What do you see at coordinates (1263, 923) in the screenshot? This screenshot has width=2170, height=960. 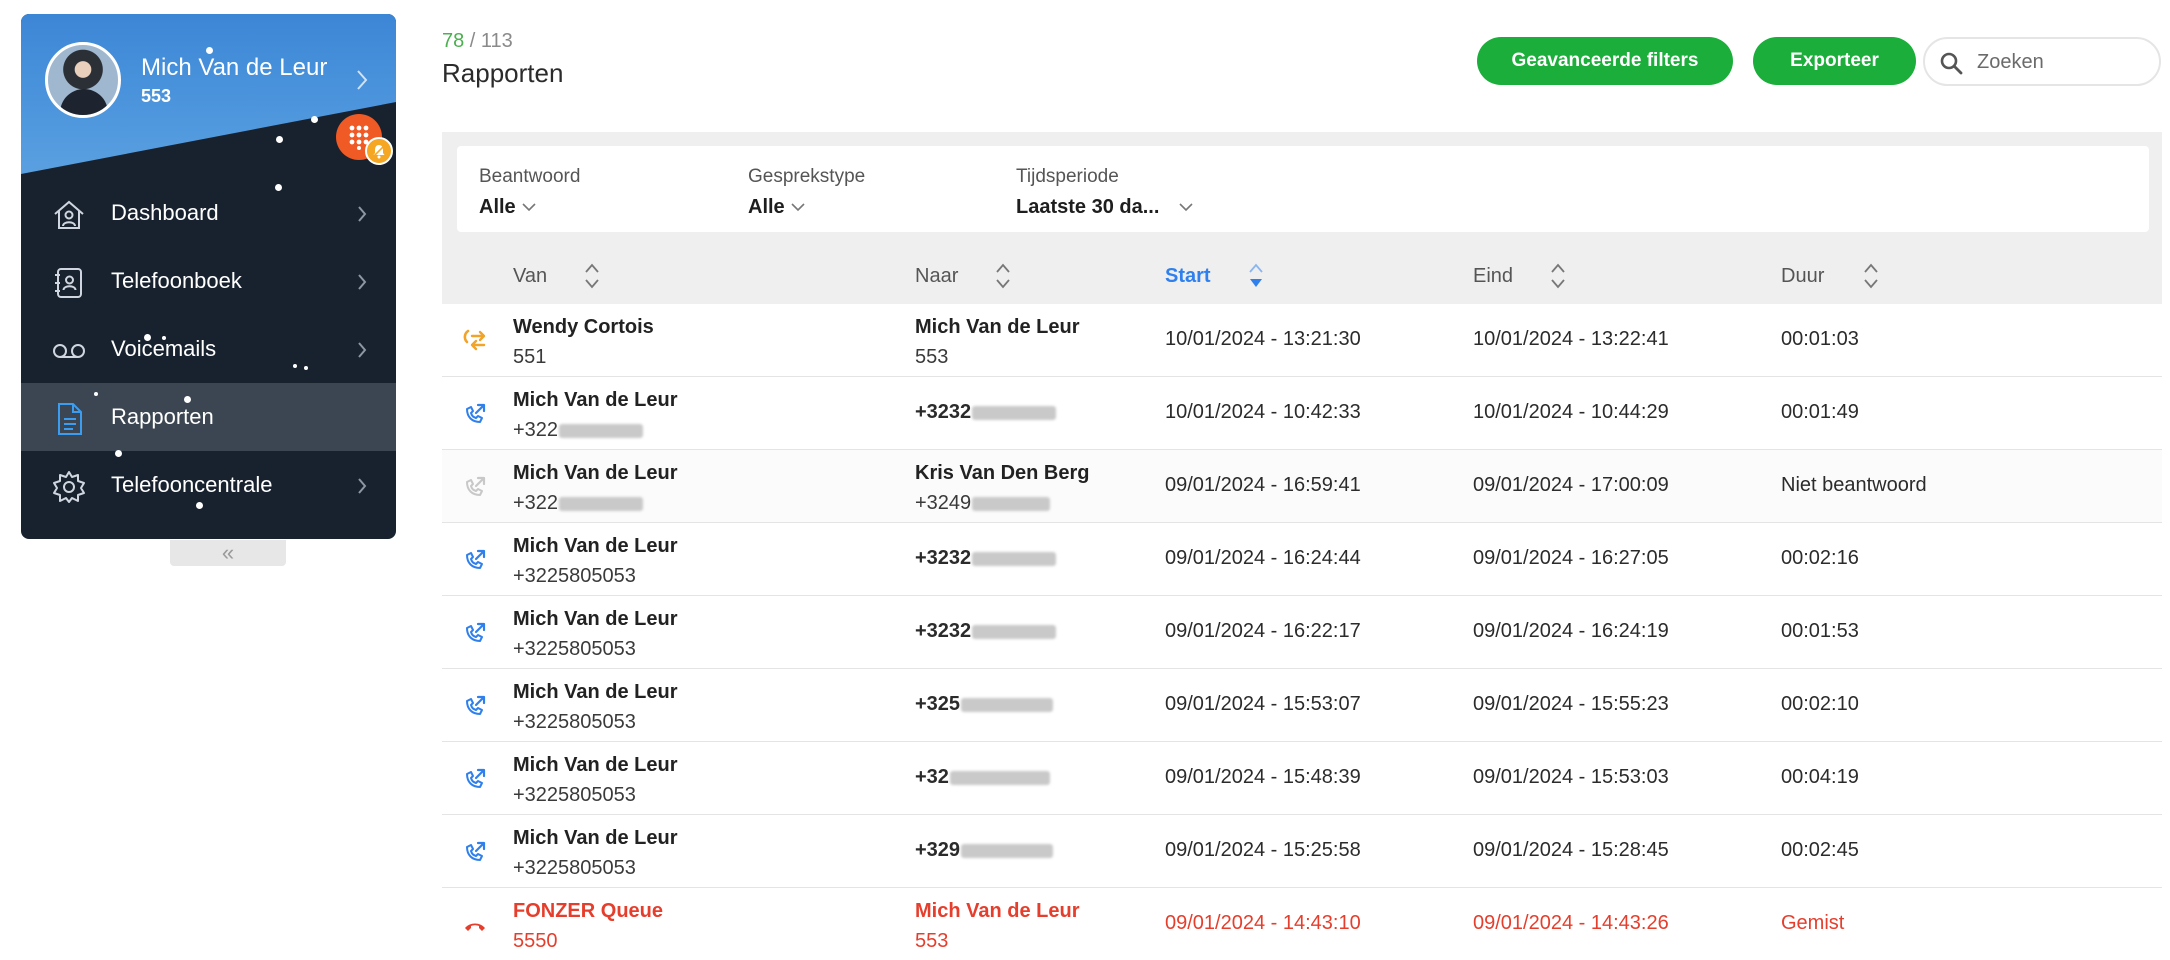 I see `start-time: 09/01/2024 - 14:43:10` at bounding box center [1263, 923].